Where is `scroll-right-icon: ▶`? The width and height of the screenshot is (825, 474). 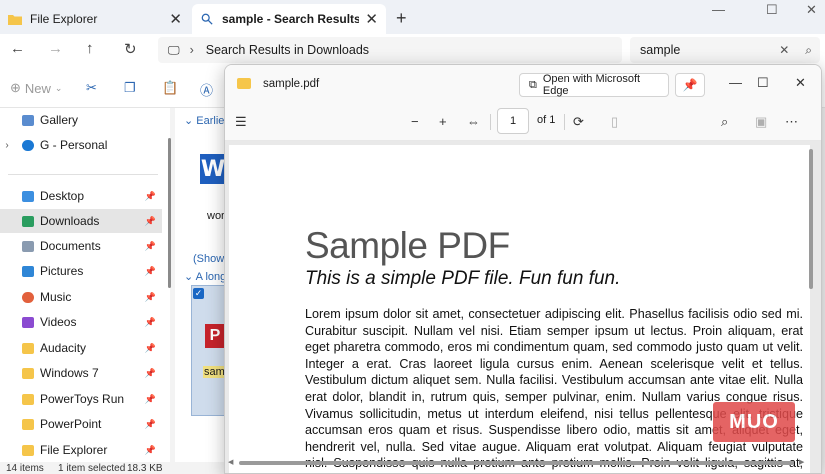
scroll-right-icon: ▶ is located at coordinates (801, 462).